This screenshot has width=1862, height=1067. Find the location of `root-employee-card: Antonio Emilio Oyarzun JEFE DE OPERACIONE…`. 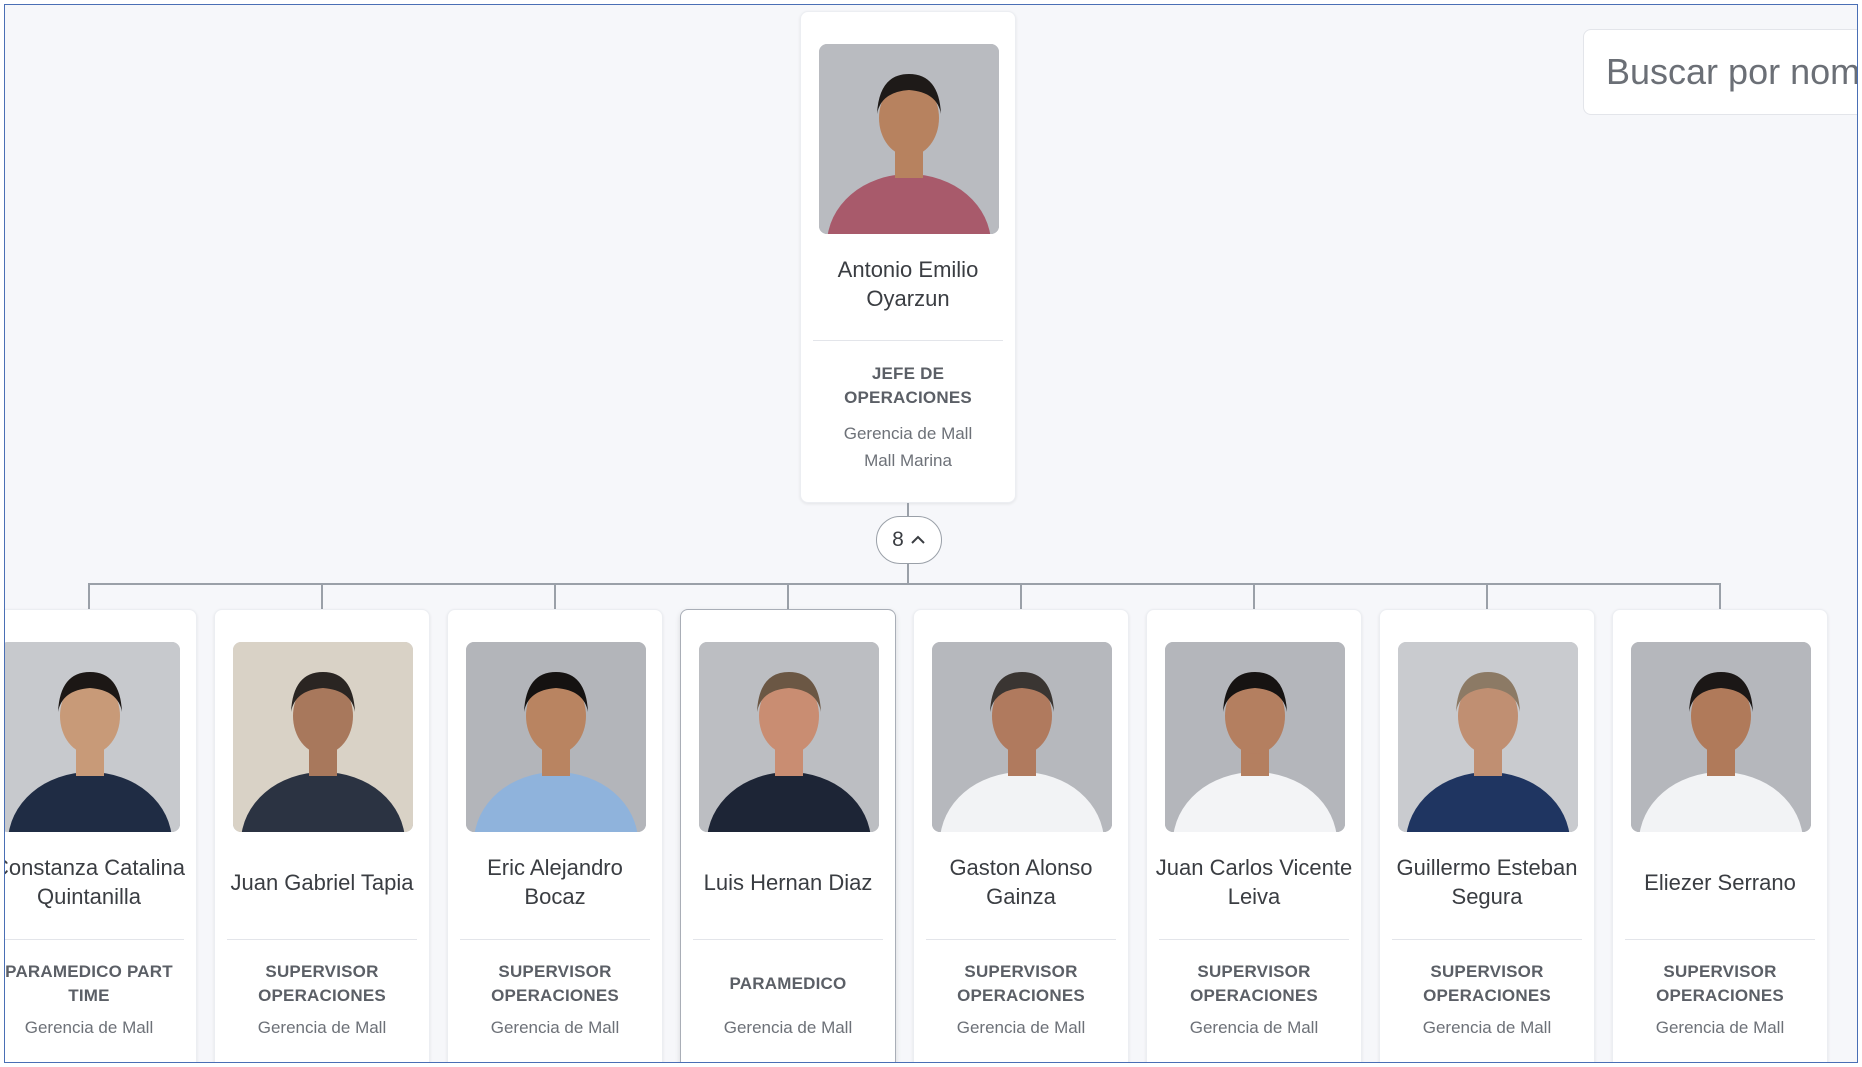

root-employee-card: Antonio Emilio Oyarzun JEFE DE OPERACIONE… is located at coordinates (908, 257).